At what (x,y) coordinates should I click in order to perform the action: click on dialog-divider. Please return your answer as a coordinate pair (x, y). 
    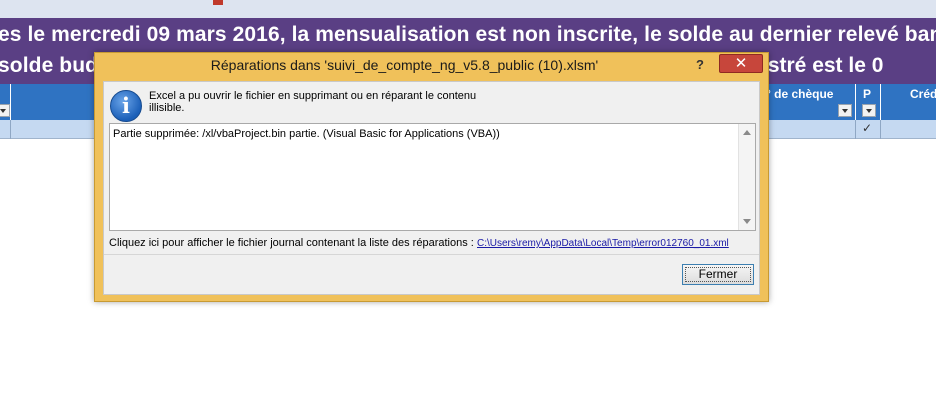
    Looking at the image, I should click on (431, 254).